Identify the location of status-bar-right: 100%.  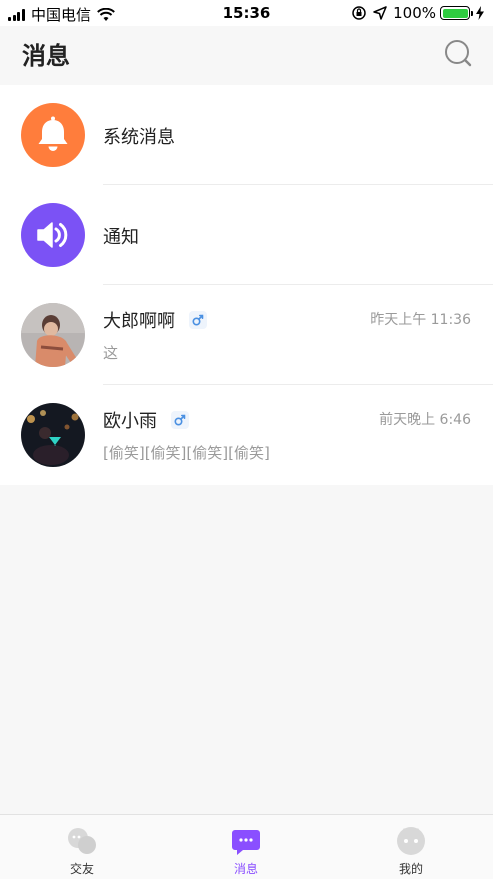
(418, 13).